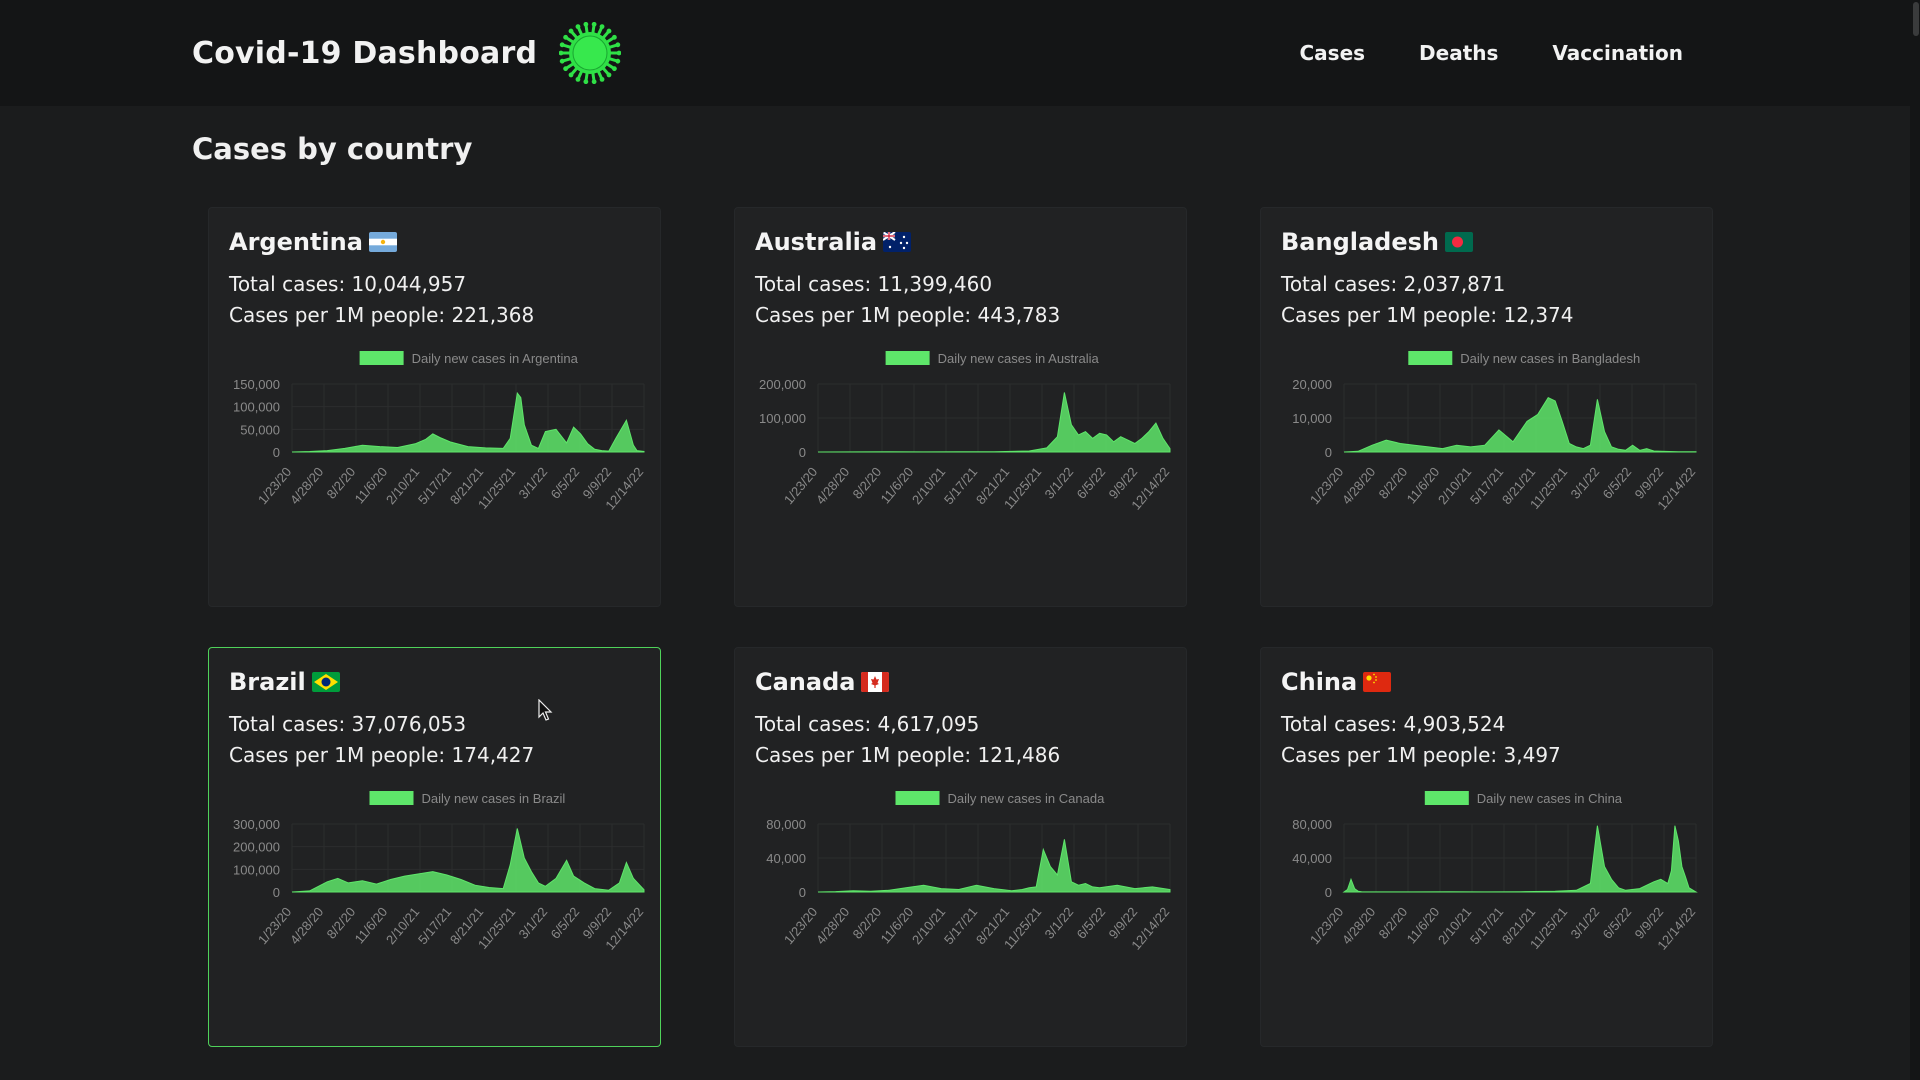 The width and height of the screenshot is (1920, 1080). Describe the element at coordinates (805, 682) in the screenshot. I see `country-name: Canada` at that location.